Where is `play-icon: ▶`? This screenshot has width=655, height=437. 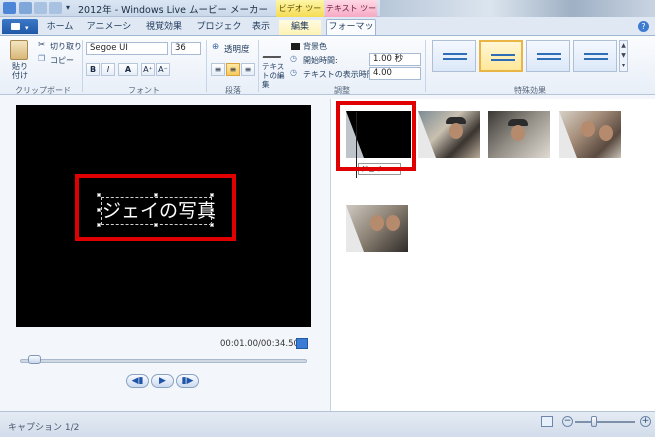 play-icon: ▶ is located at coordinates (162, 381).